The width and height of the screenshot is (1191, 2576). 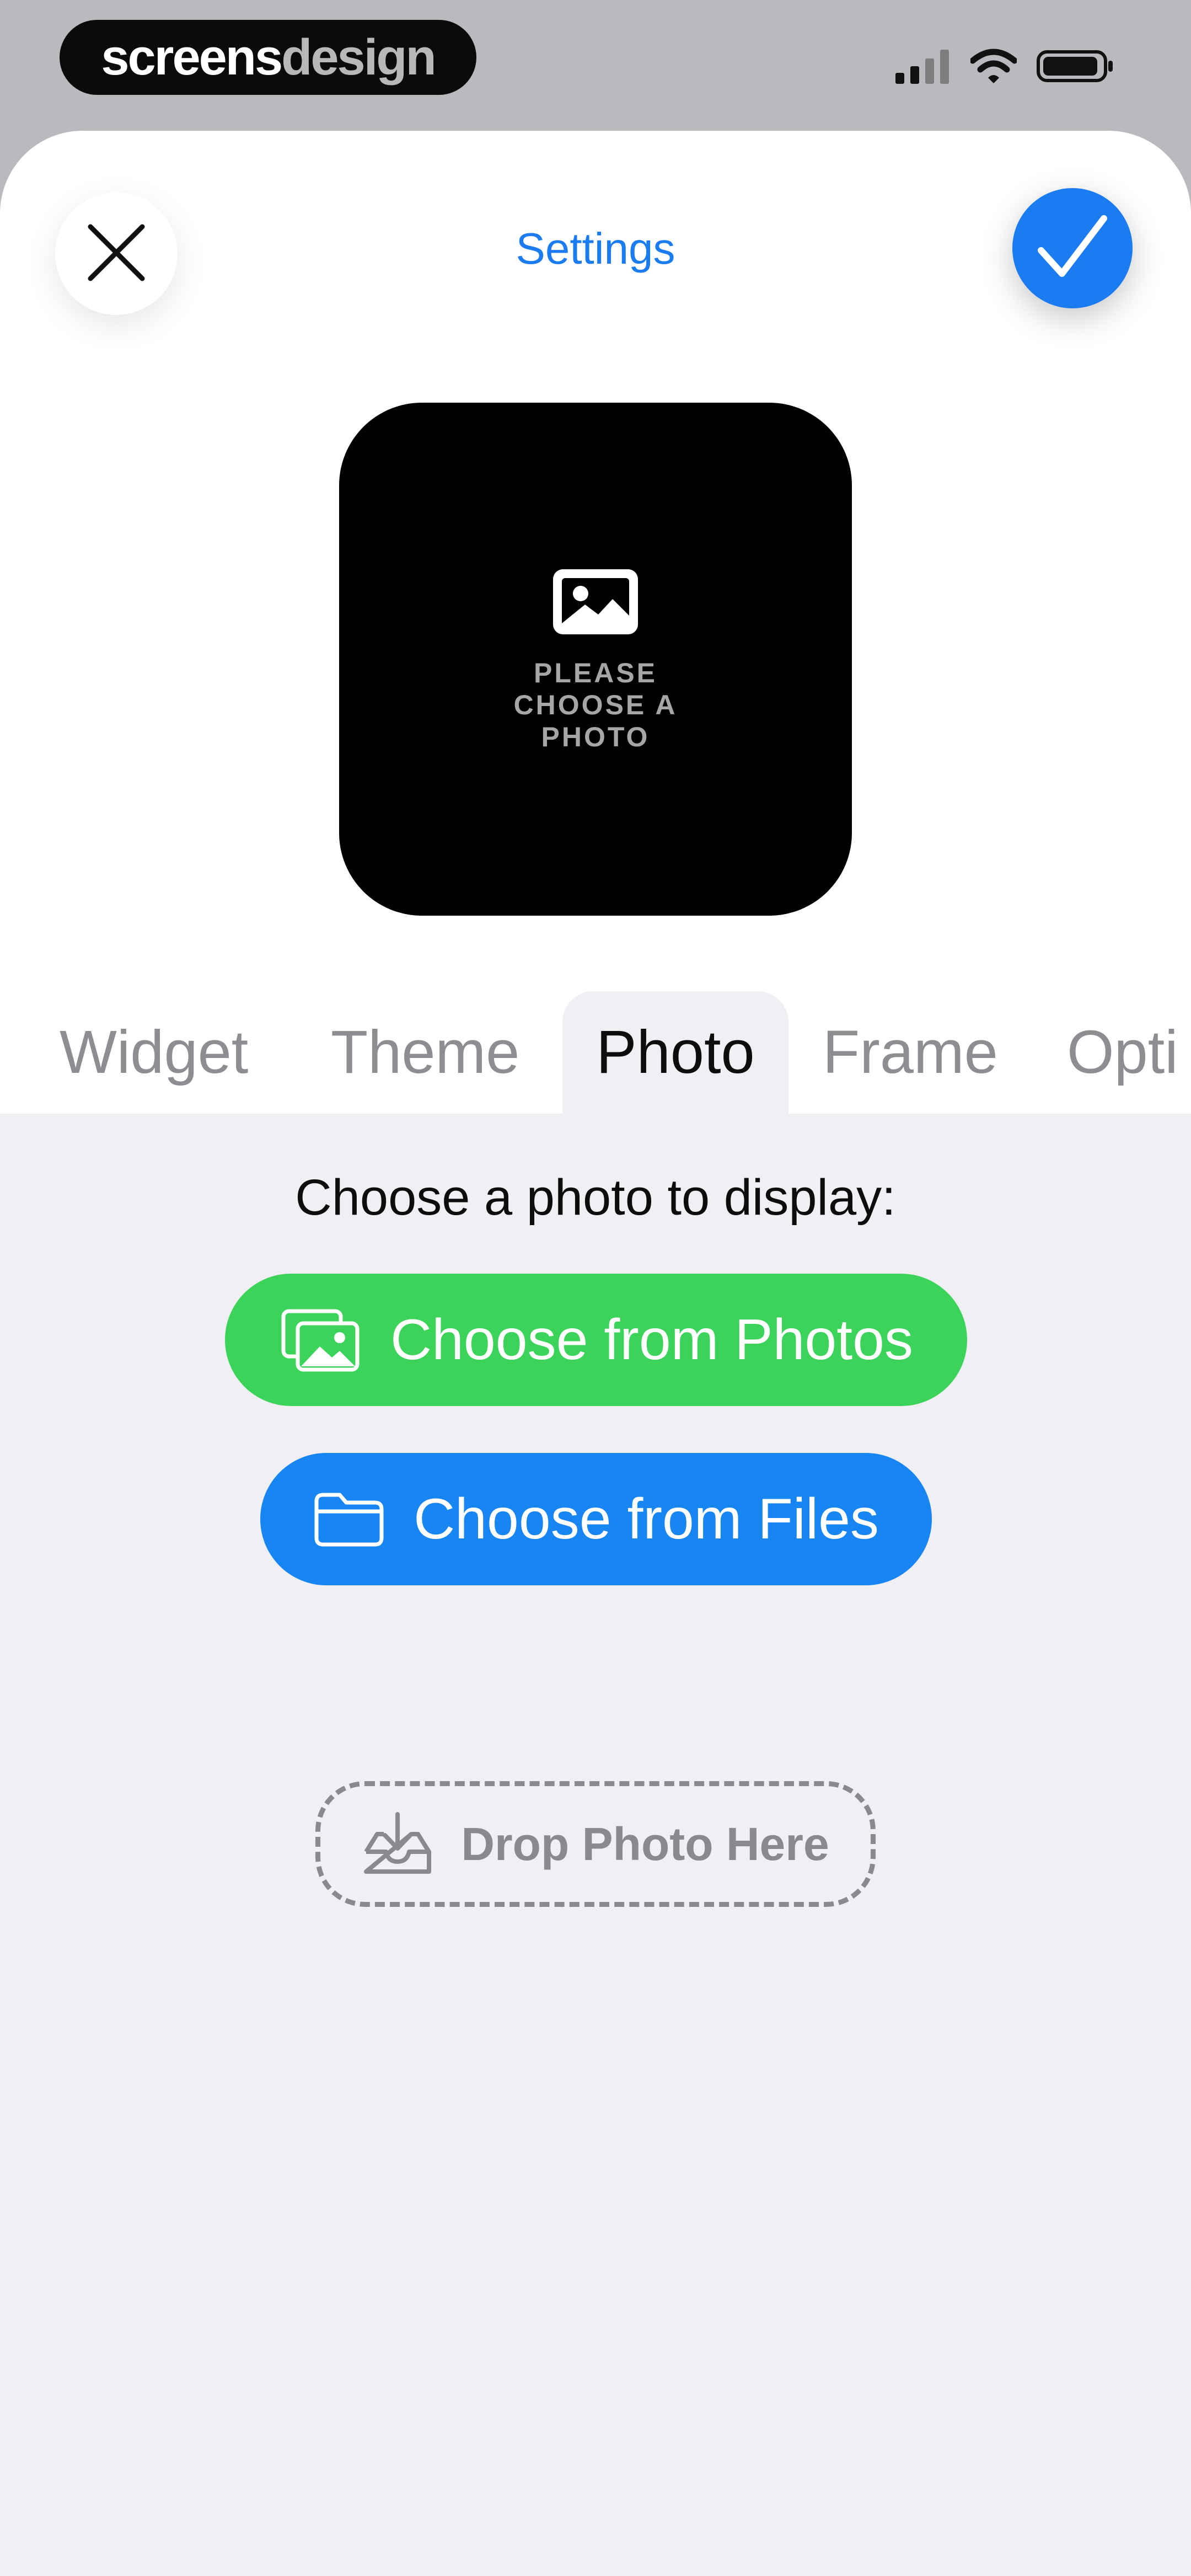 What do you see at coordinates (595, 704) in the screenshot?
I see `preview-placeholder-text: PLEASE CHOOSE A PHOTO` at bounding box center [595, 704].